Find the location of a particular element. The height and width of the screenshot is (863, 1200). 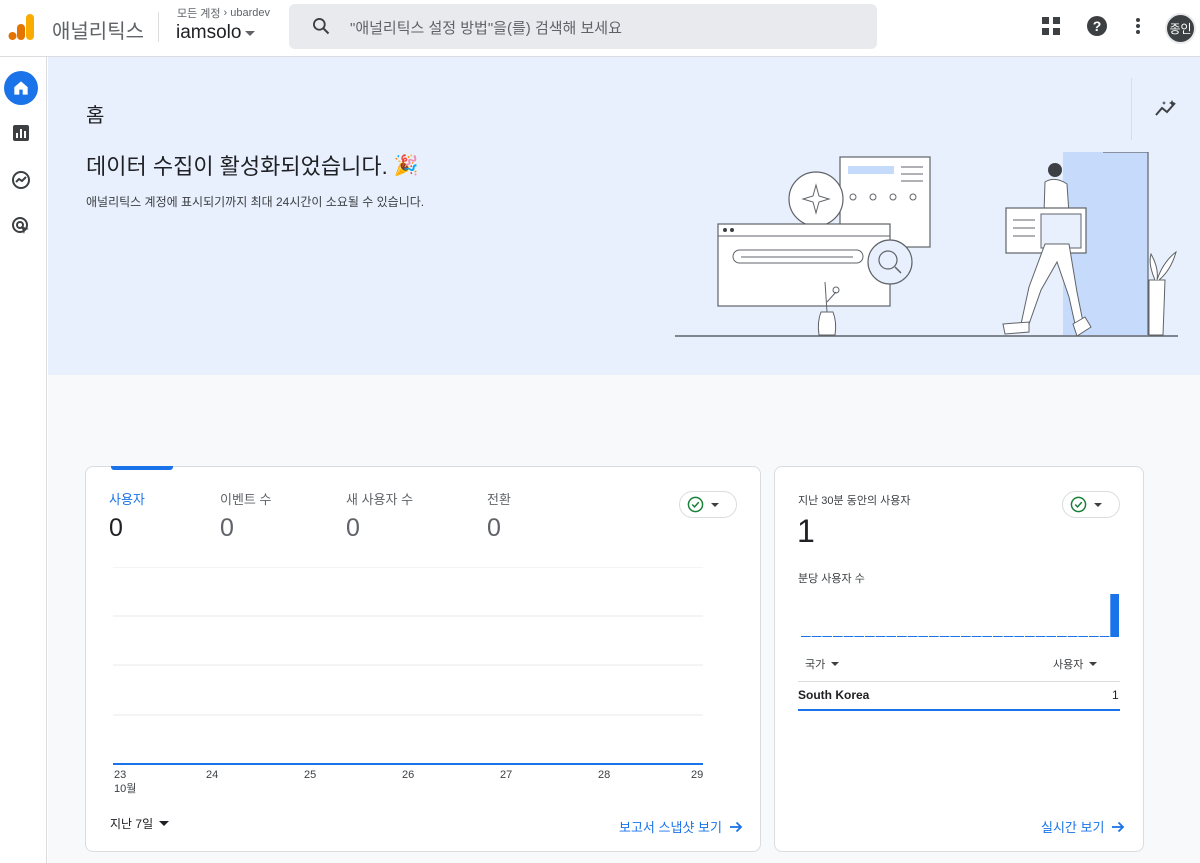

table-row-bar is located at coordinates (959, 710).